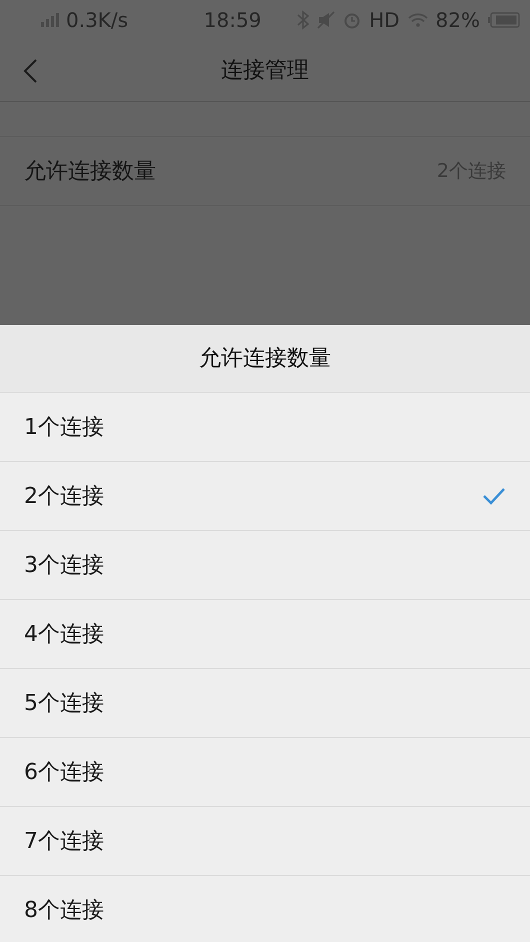 The width and height of the screenshot is (530, 942). Describe the element at coordinates (30, 71) in the screenshot. I see `back-icon` at that location.